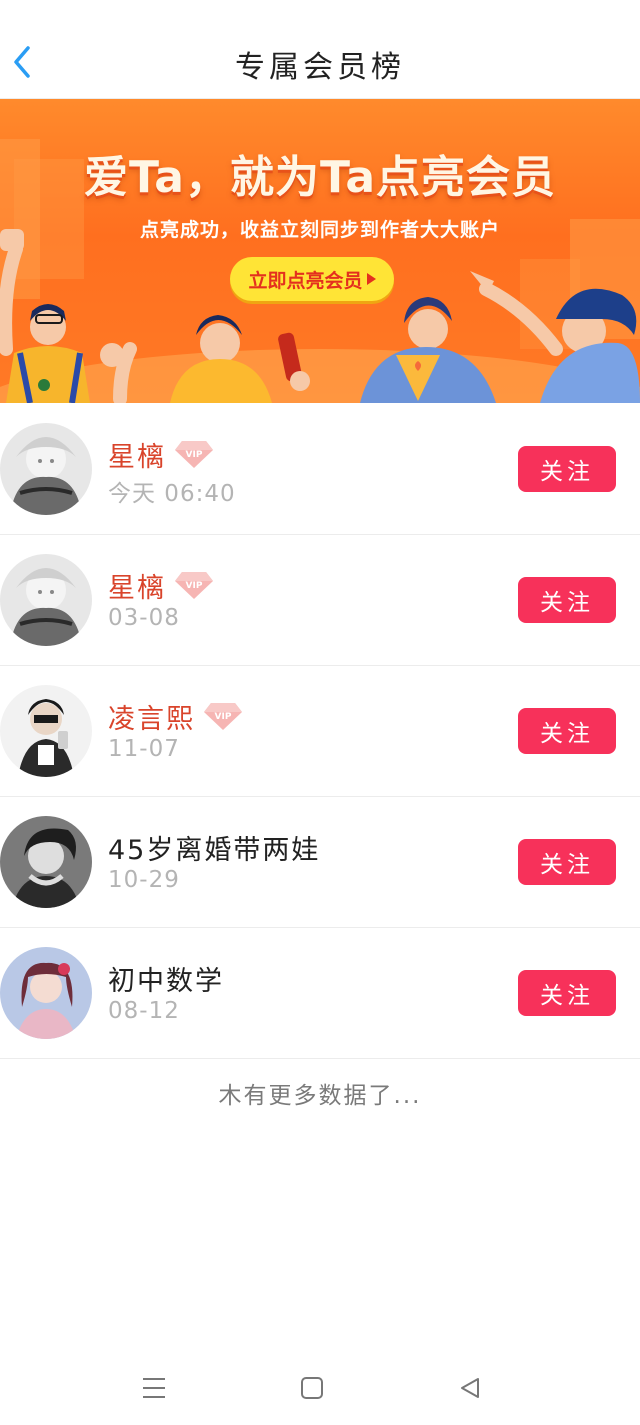 The image size is (640, 1425). Describe the element at coordinates (144, 880) in the screenshot. I see `timestamp: 10-29` at that location.